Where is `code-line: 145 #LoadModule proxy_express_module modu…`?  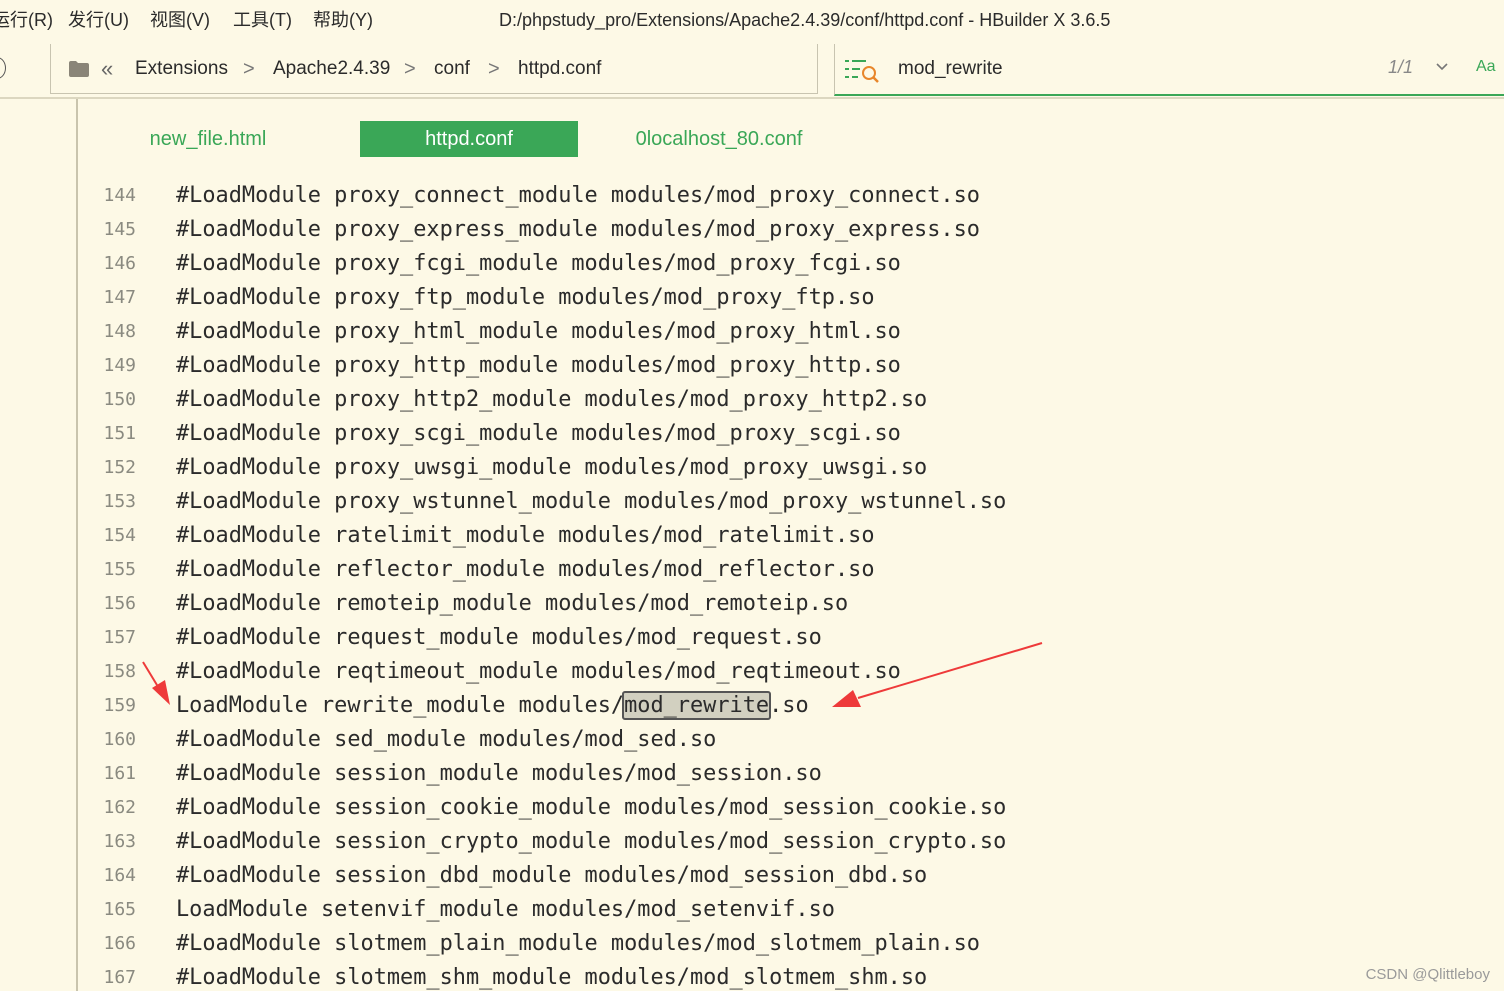 code-line: 145 #LoadModule proxy_express_module modu… is located at coordinates (752, 230).